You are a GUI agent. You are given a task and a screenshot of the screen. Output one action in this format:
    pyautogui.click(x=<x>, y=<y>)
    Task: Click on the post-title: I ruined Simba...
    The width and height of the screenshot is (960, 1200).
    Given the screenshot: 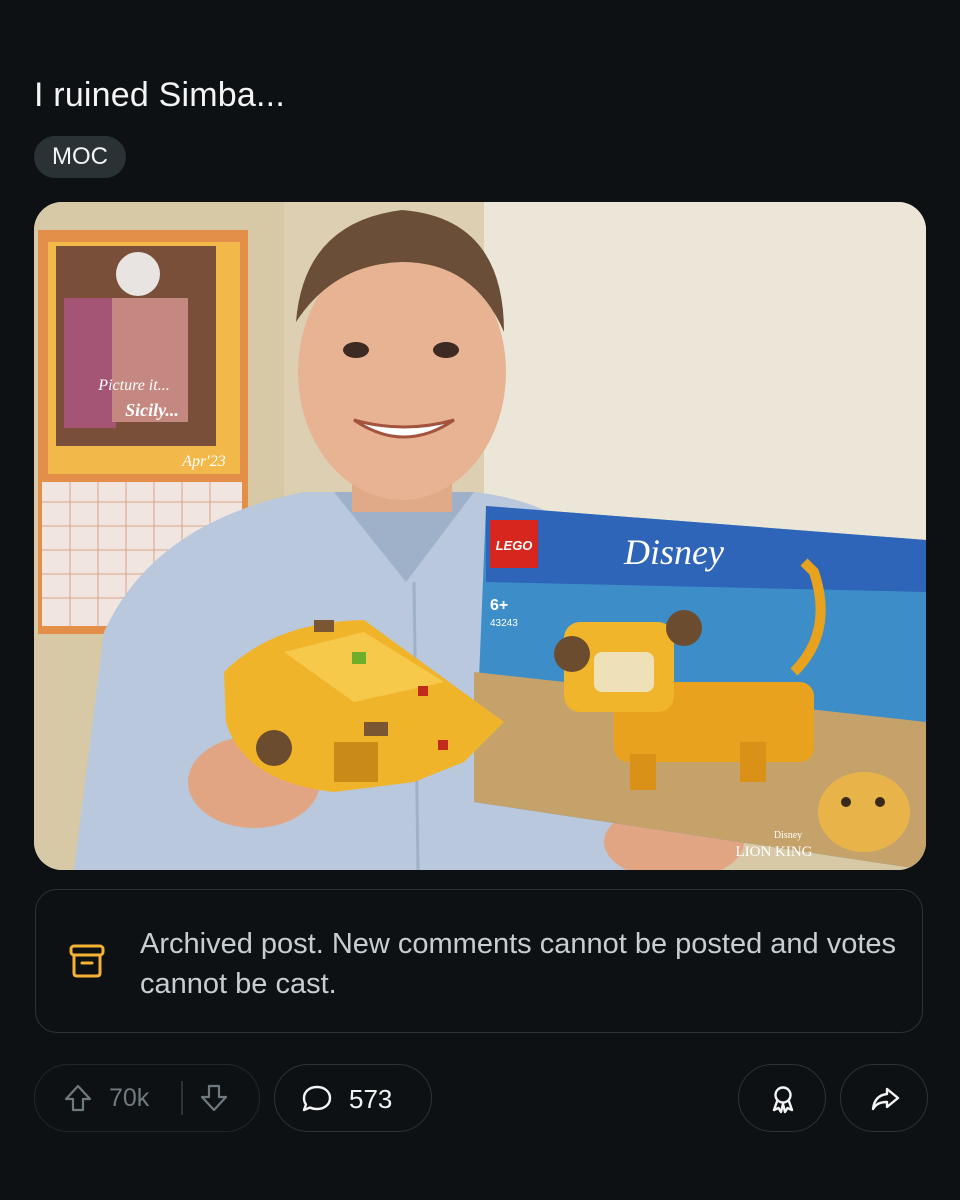 What is the action you would take?
    pyautogui.click(x=159, y=95)
    